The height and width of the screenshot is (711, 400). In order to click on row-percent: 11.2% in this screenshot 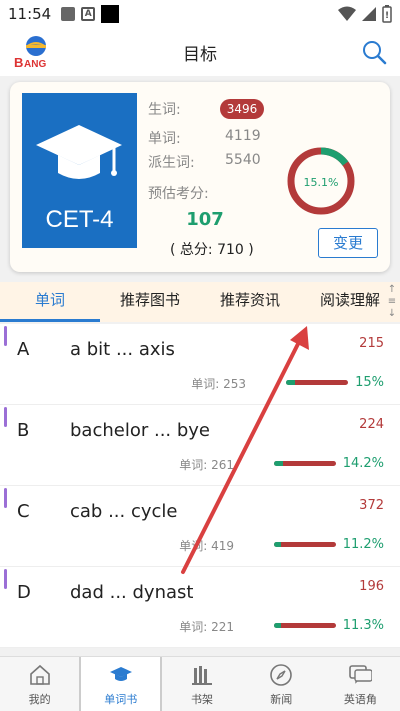, I will do `click(363, 544)`.